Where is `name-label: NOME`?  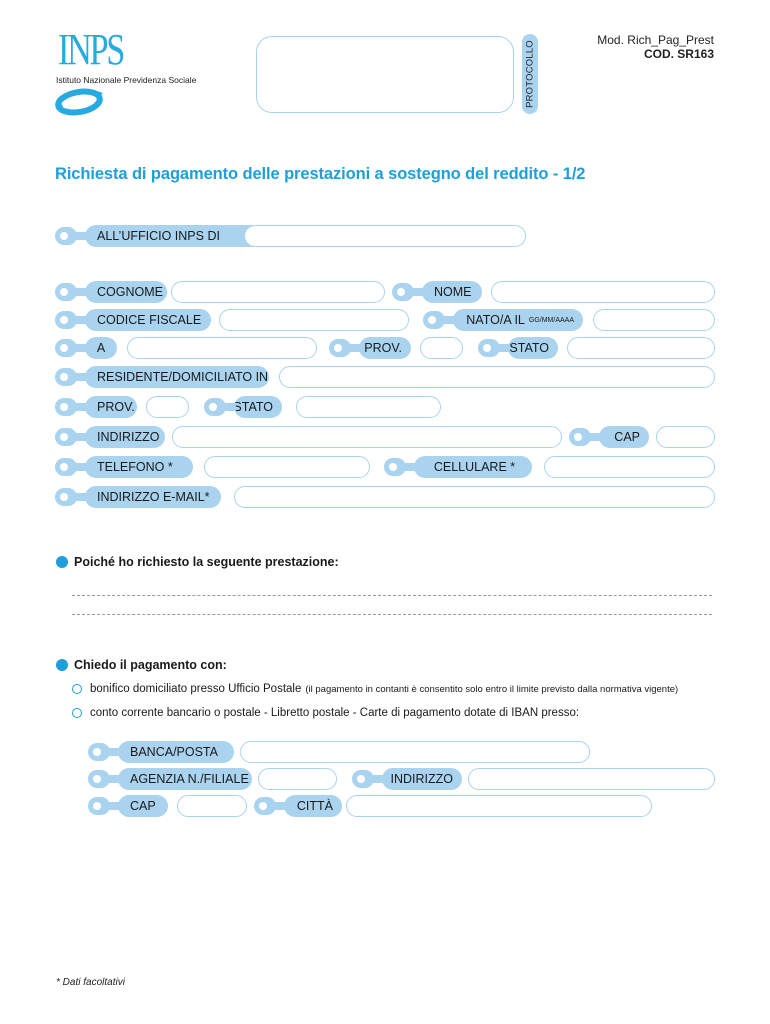 name-label: NOME is located at coordinates (437, 292).